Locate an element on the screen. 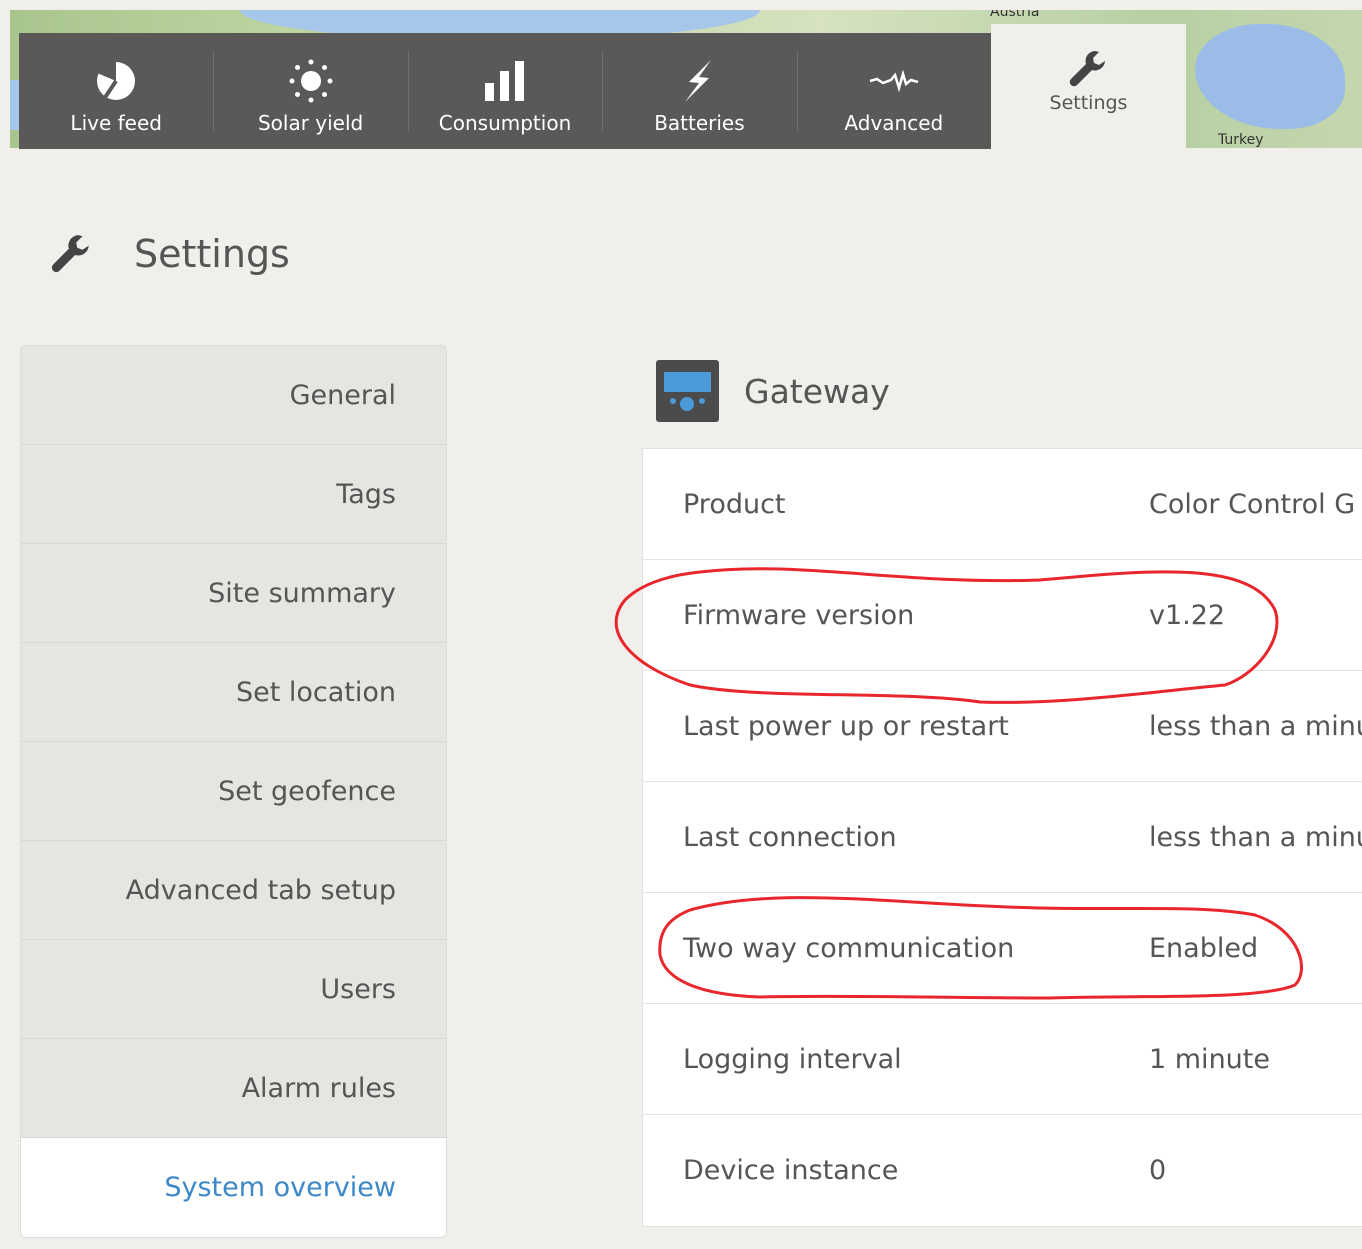 This screenshot has height=1249, width=1362. sidebar-item-set-geofence: Set geofence is located at coordinates (233, 791).